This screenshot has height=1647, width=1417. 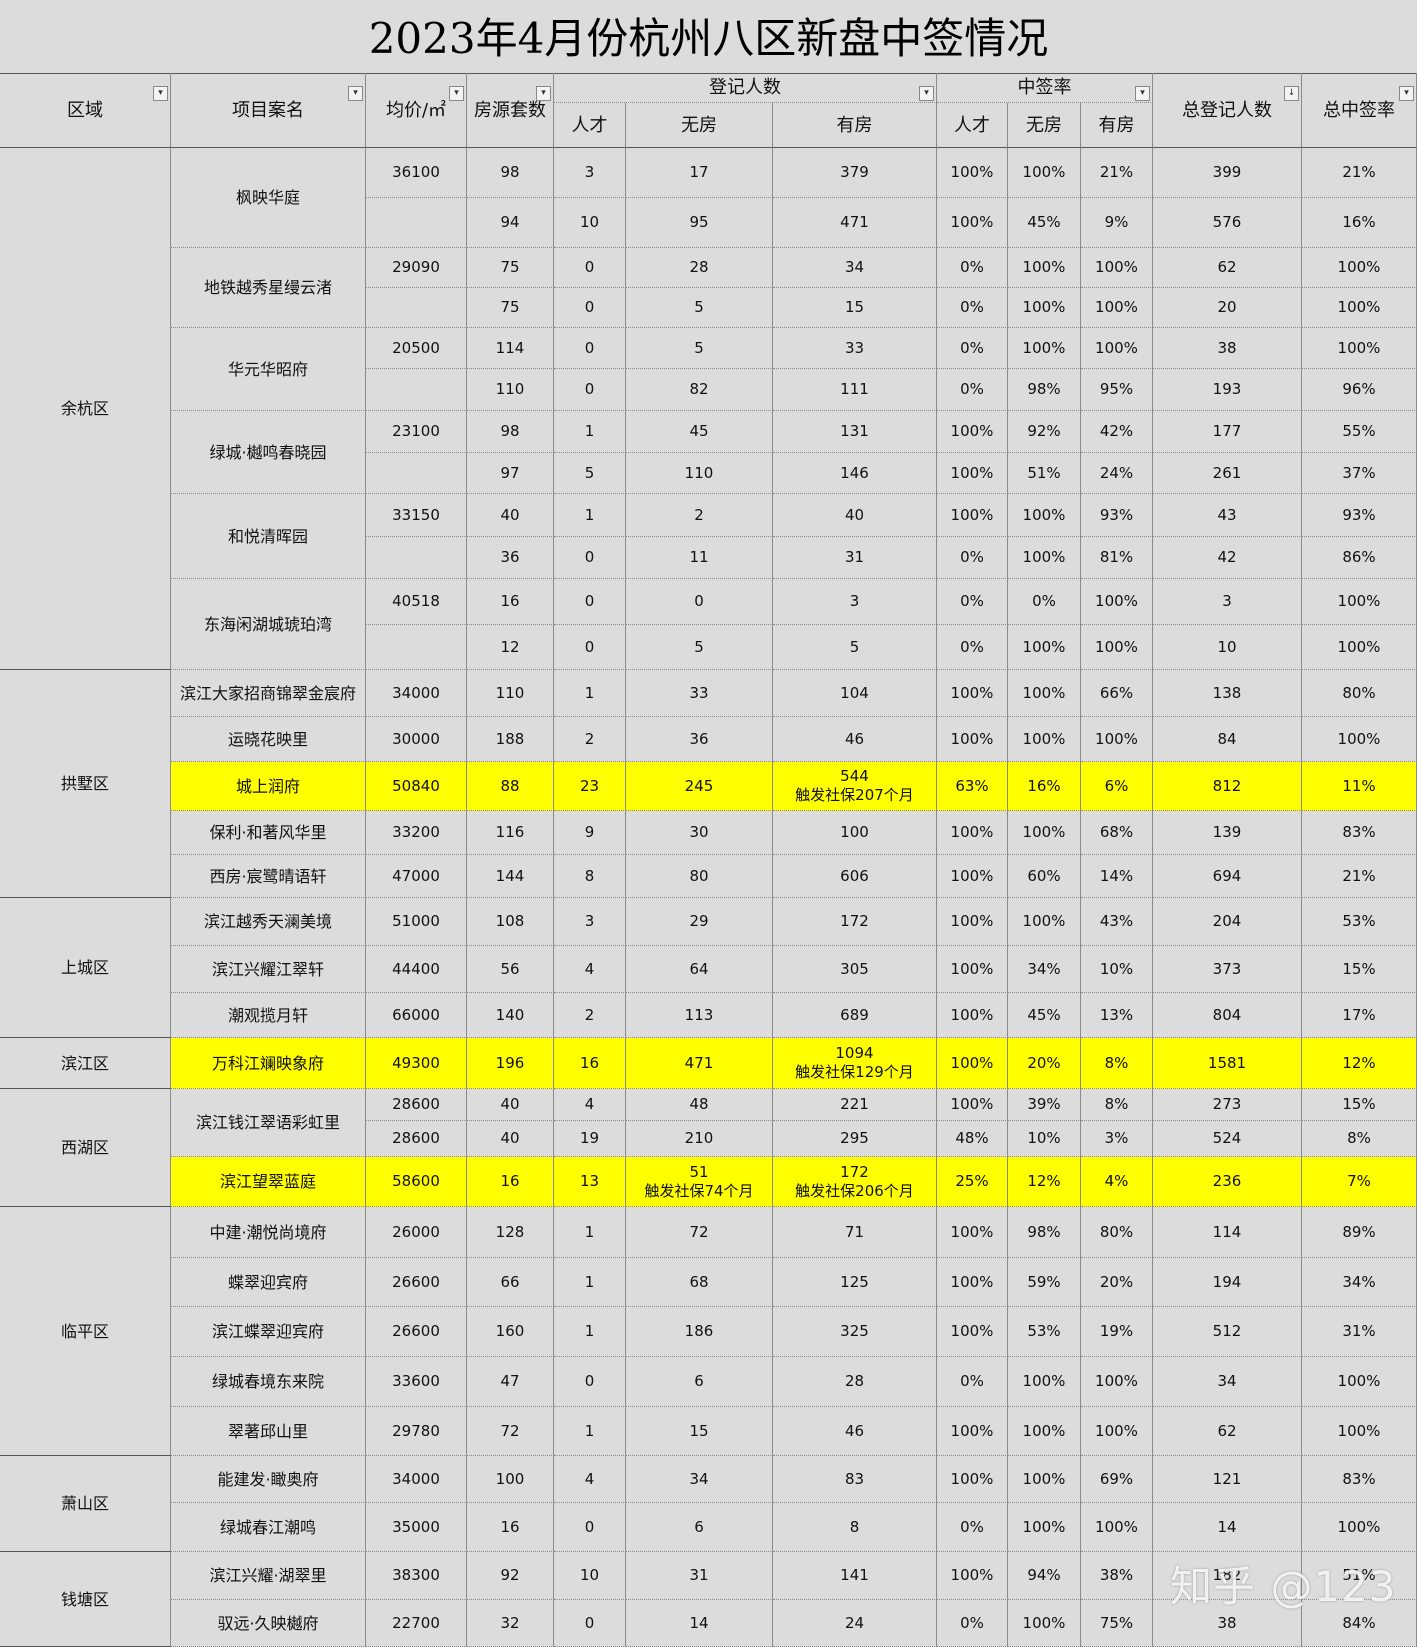 I want to click on cell-rate-nohouse: 34%, so click(x=1044, y=969).